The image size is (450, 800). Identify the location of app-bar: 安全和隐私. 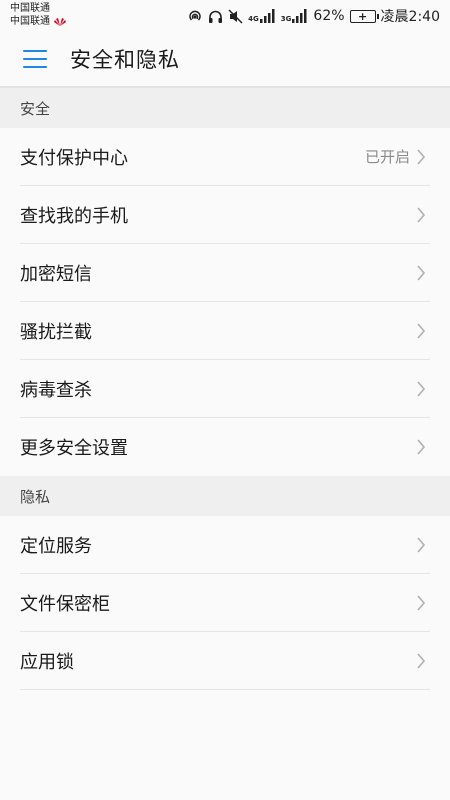
(225, 60).